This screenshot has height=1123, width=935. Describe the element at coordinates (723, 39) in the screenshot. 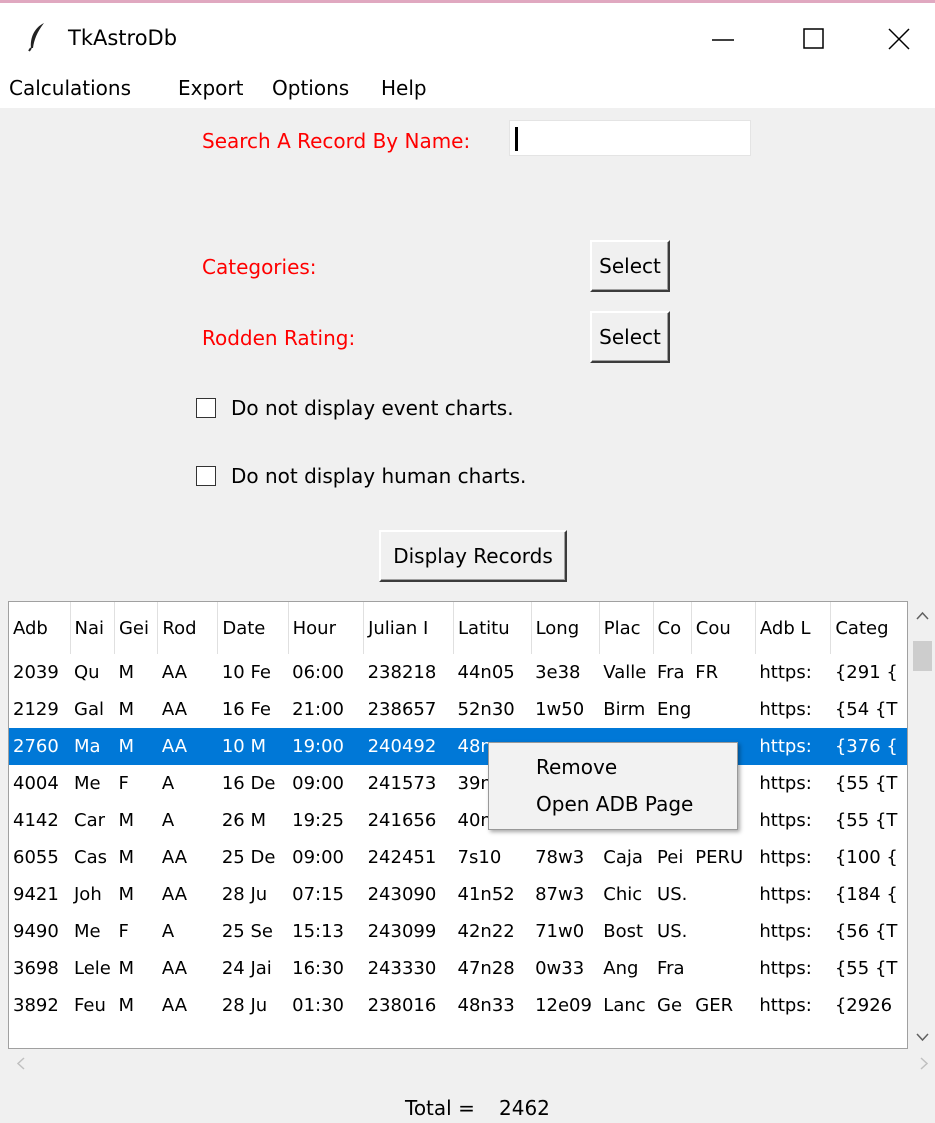

I see `minimize-icon` at that location.